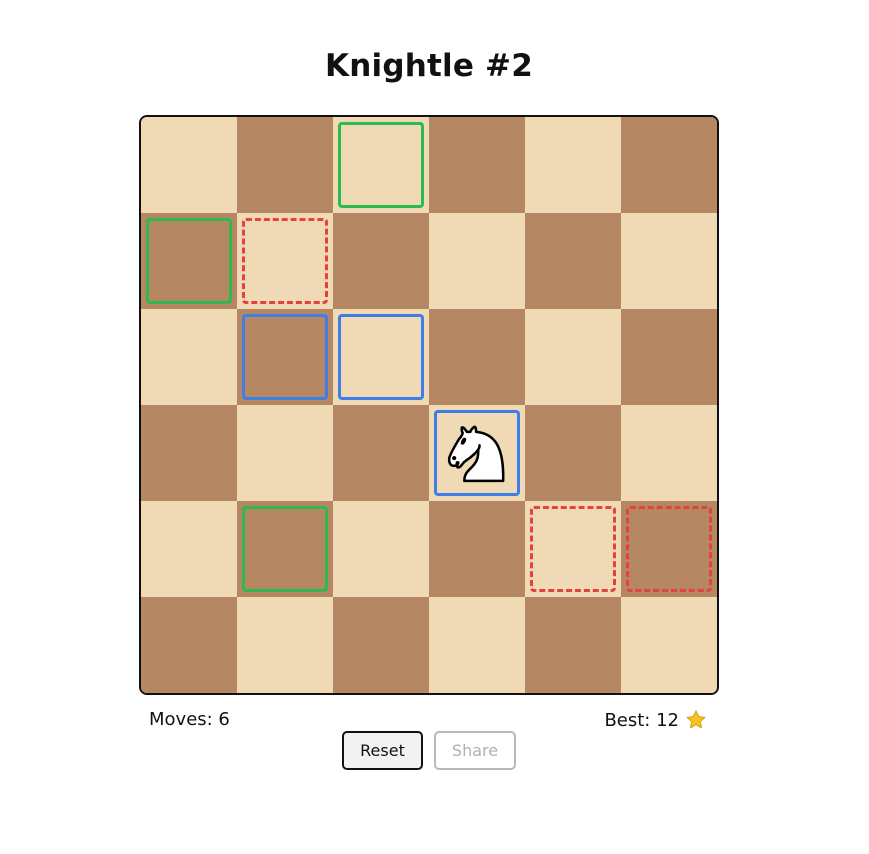 Image resolution: width=869 pixels, height=854 pixels. I want to click on reset-button: Reset, so click(382, 750).